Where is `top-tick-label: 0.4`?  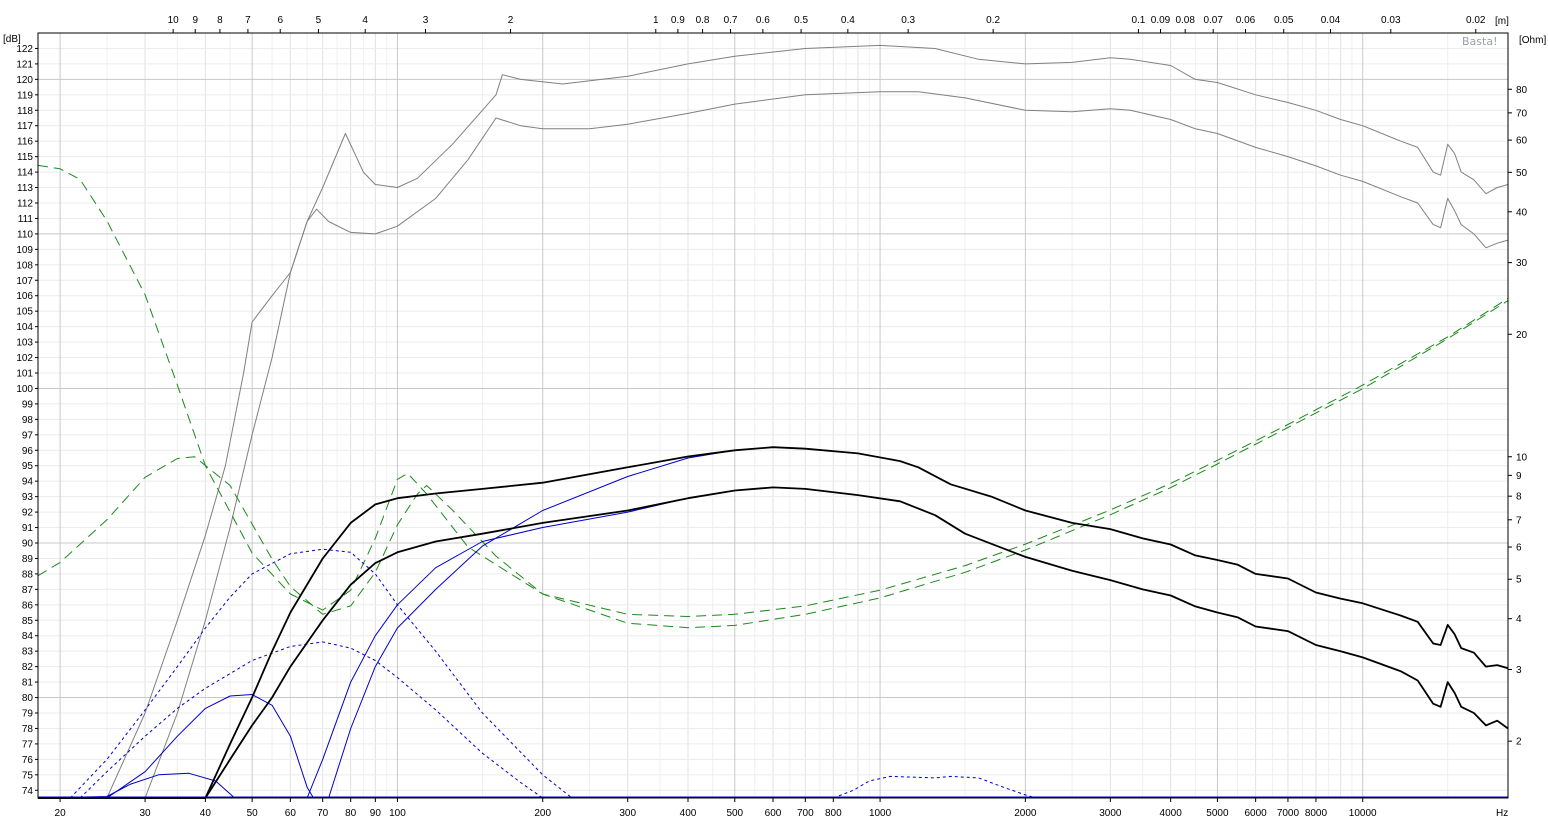 top-tick-label: 0.4 is located at coordinates (848, 20).